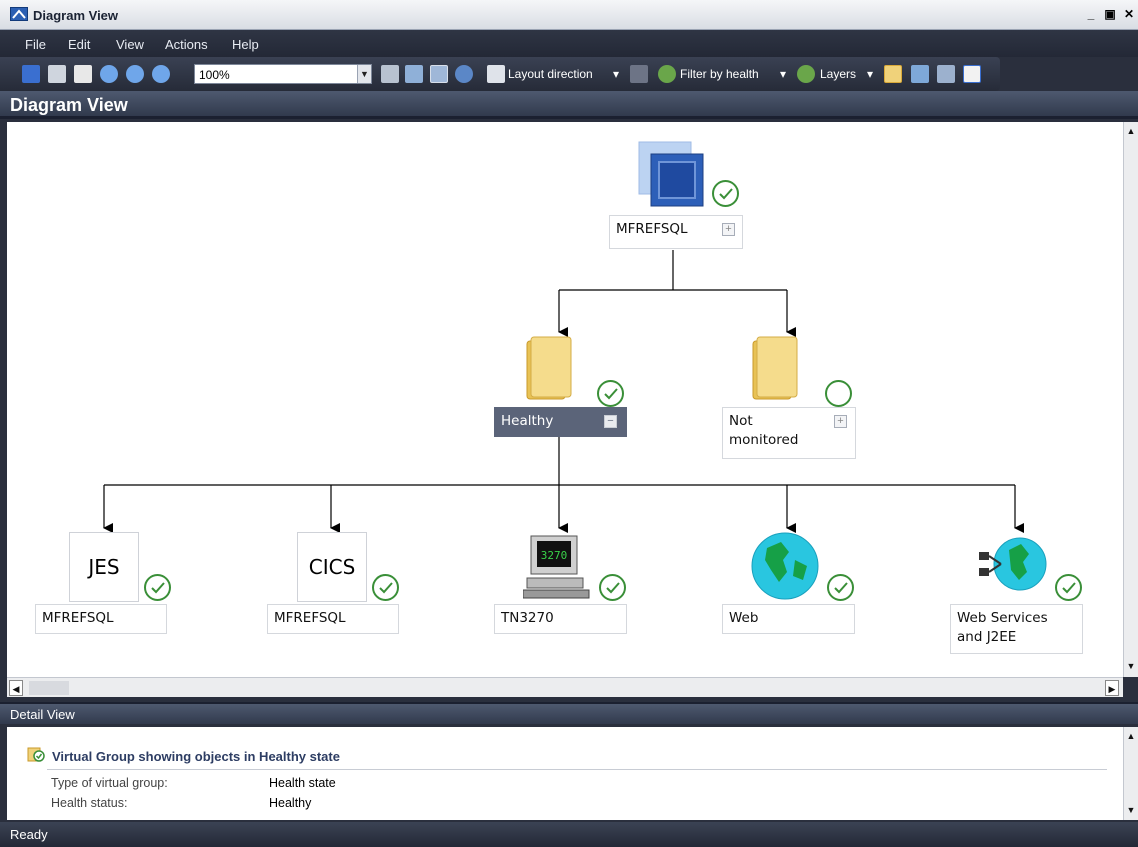  Describe the element at coordinates (972, 74) in the screenshot. I see `detail-pane-icon` at that location.